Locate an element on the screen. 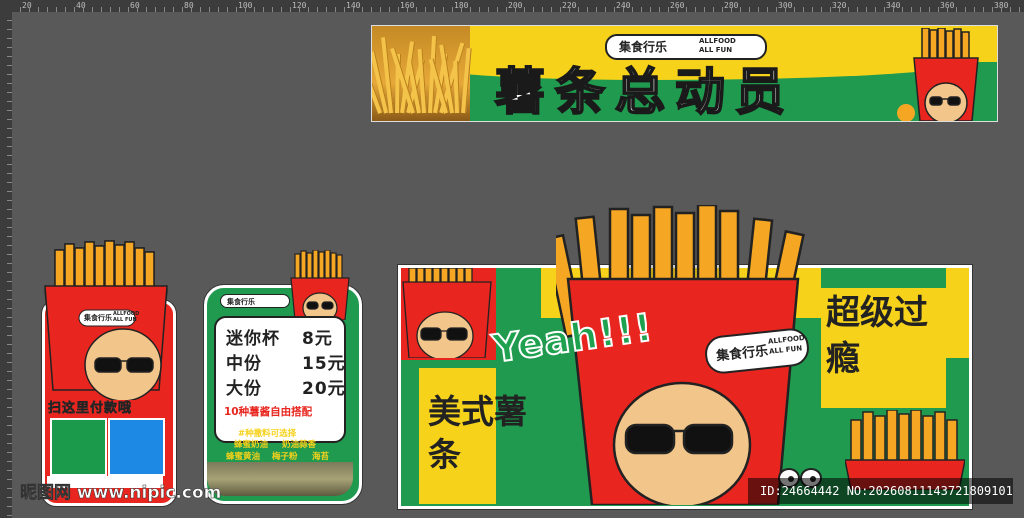 The height and width of the screenshot is (518, 1024). american-fries-text: 美式薯条 is located at coordinates (477, 433).